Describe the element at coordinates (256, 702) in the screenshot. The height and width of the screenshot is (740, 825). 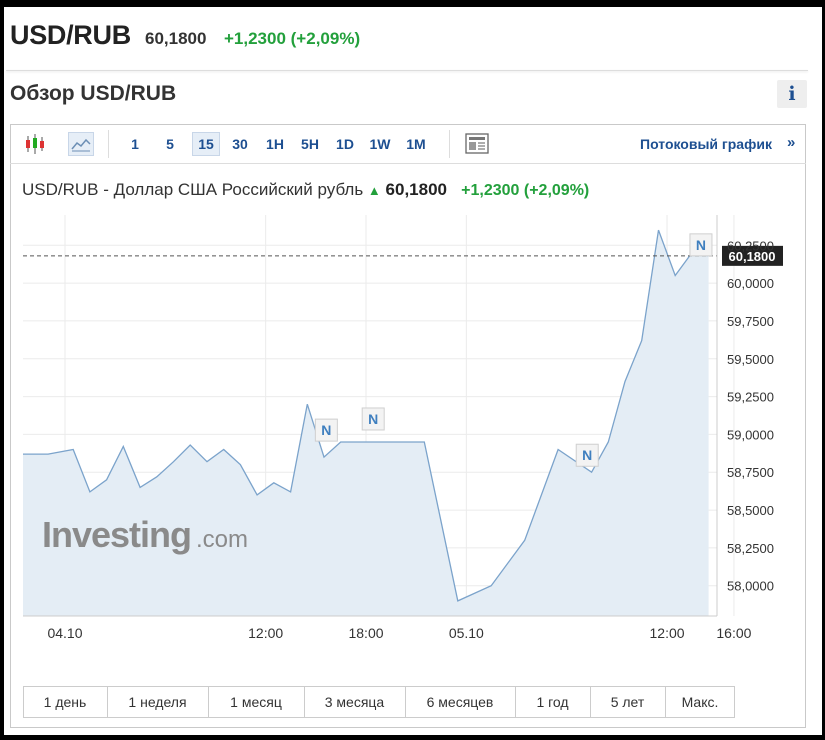
I see `range-1m: 1 месяц` at that location.